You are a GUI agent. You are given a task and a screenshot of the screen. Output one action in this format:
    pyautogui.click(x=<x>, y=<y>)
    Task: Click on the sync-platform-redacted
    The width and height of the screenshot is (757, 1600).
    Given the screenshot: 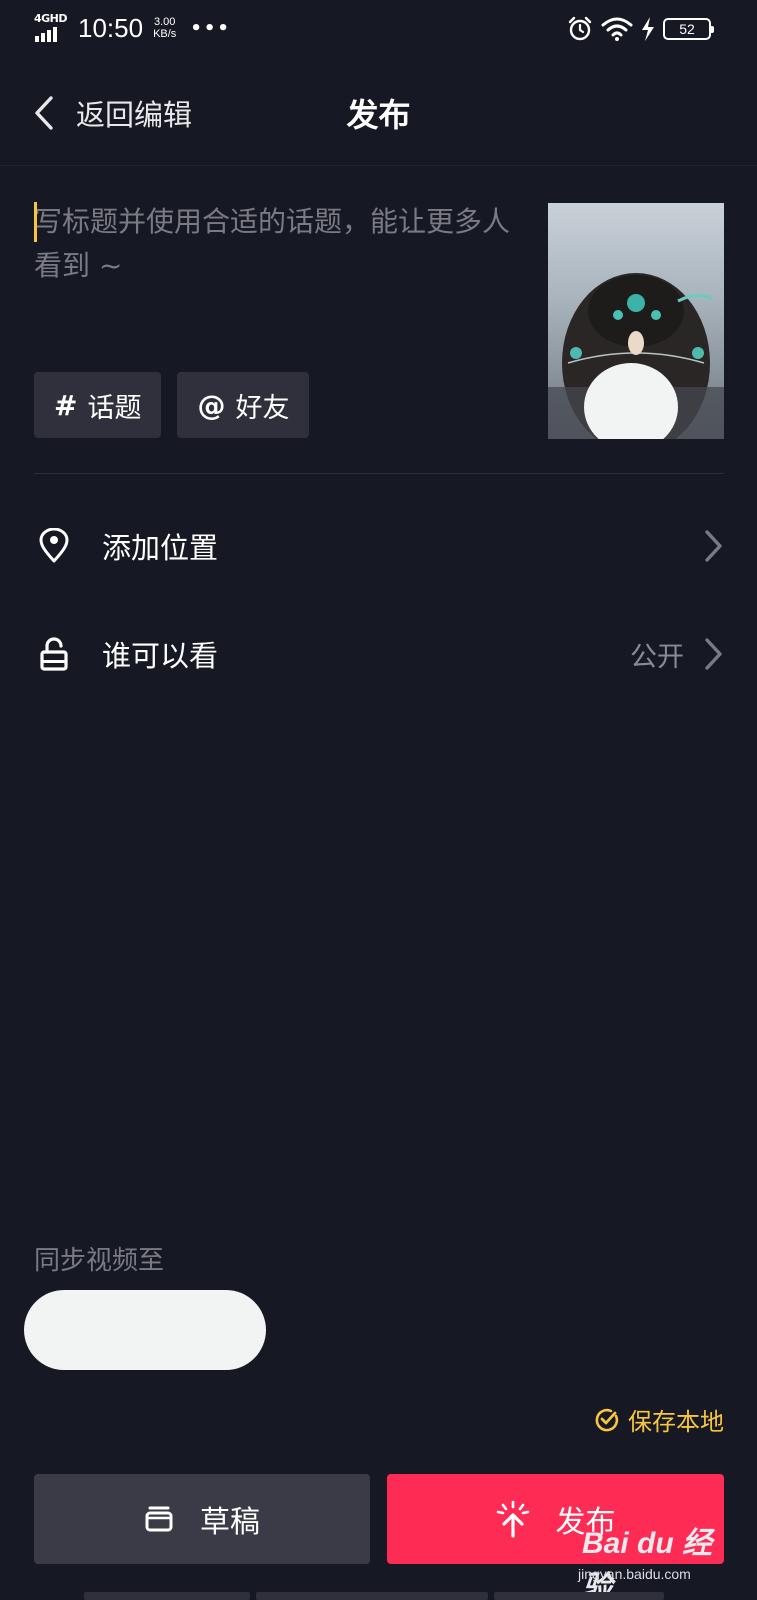 What is the action you would take?
    pyautogui.click(x=145, y=1330)
    